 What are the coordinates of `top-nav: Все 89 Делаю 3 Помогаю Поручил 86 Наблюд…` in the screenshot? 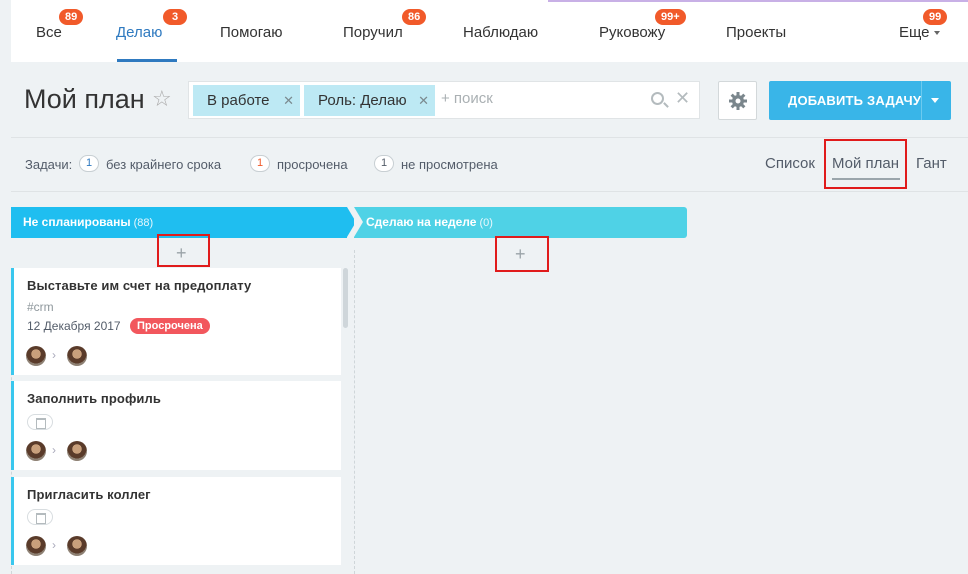 It's located at (489, 31).